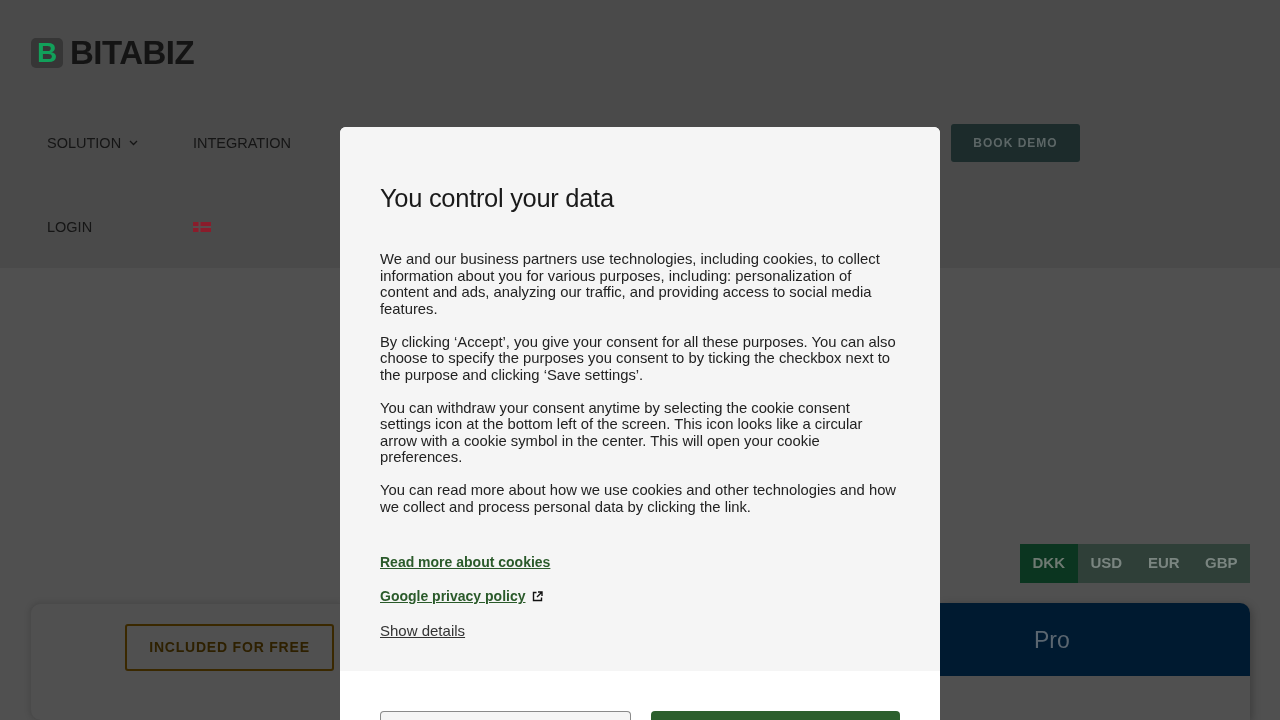 The height and width of the screenshot is (720, 1280). I want to click on cookies-link: Read more about cookies, so click(465, 562).